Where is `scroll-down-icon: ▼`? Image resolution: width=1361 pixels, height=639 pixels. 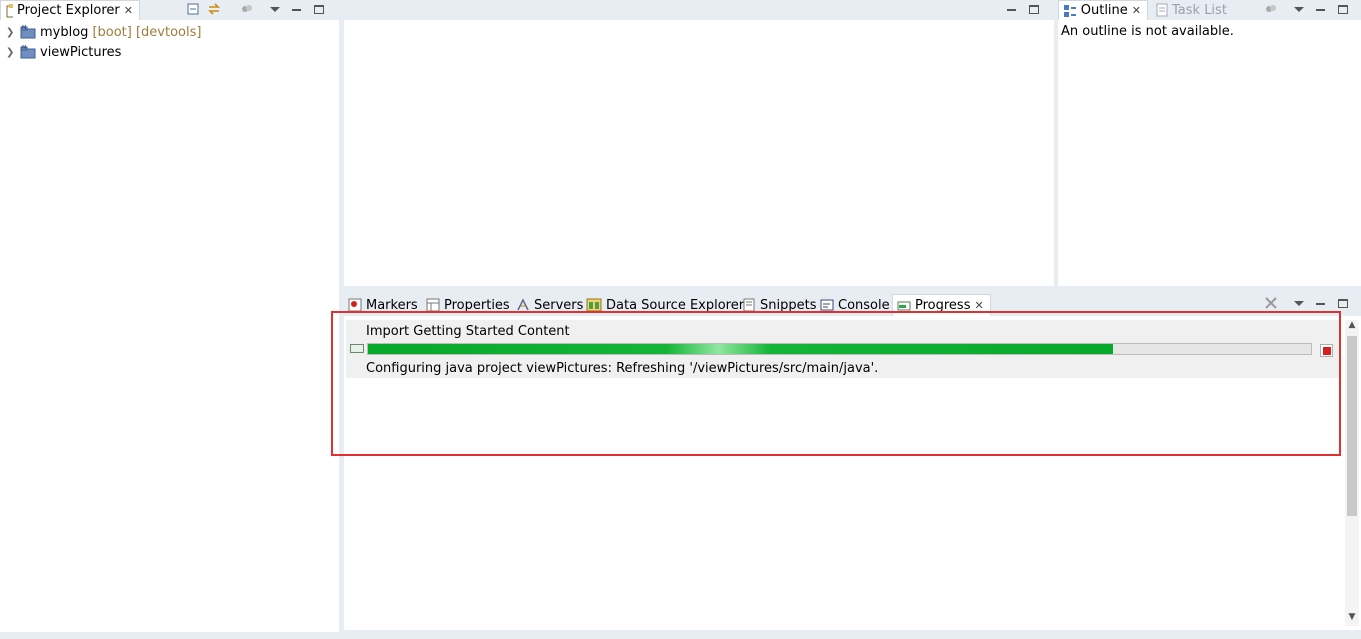 scroll-down-icon: ▼ is located at coordinates (1352, 619).